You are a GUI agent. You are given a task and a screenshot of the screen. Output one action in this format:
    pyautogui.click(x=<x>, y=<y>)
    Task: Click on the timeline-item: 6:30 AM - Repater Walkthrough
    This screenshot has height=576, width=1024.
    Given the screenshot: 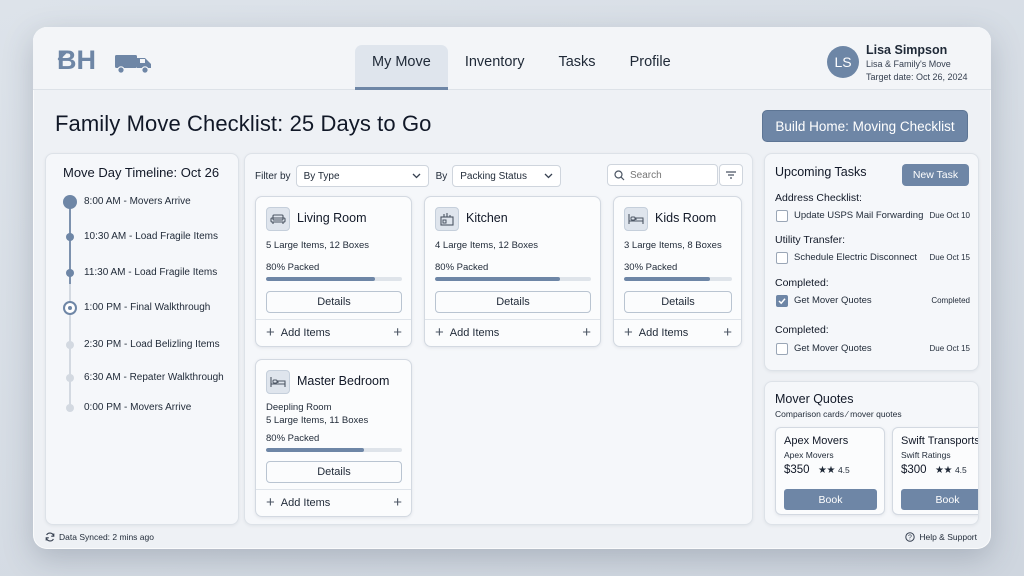 What is the action you would take?
    pyautogui.click(x=143, y=379)
    